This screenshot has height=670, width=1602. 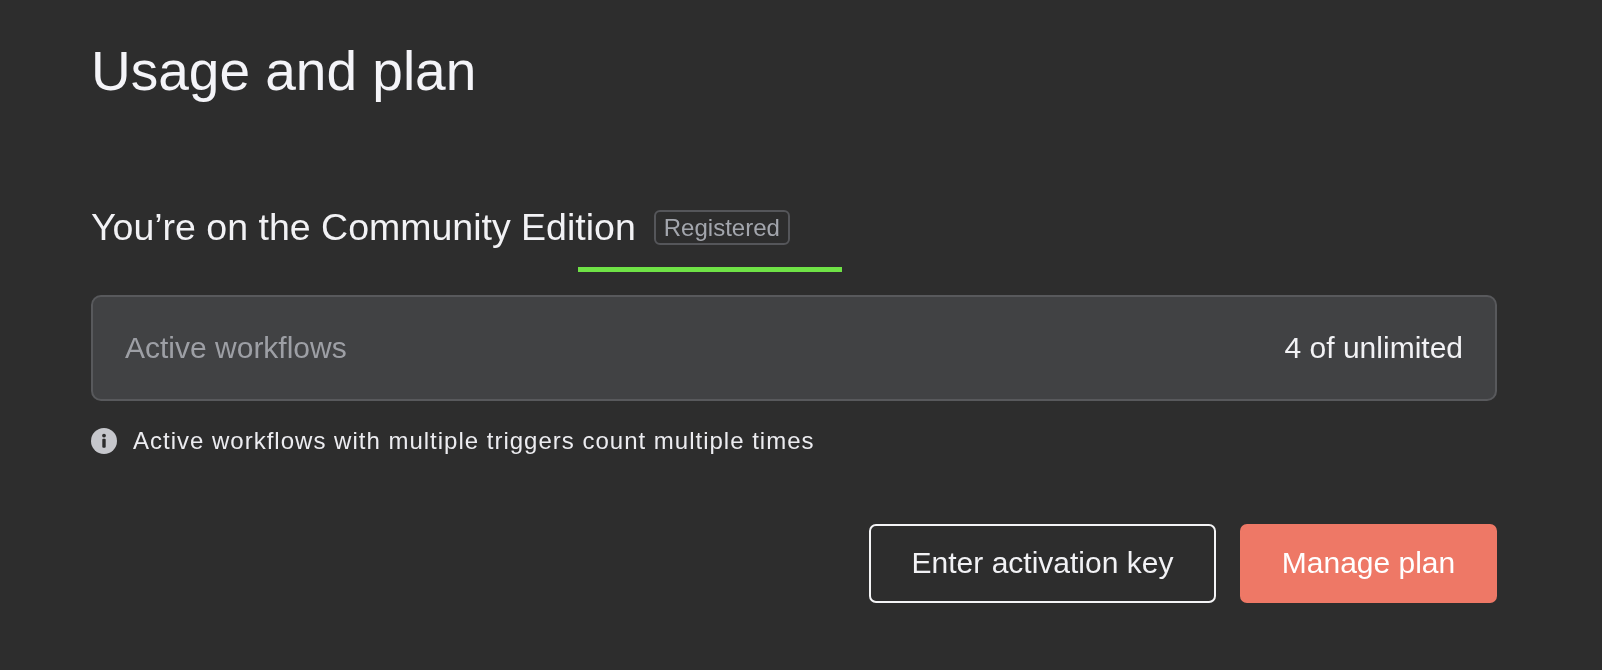 What do you see at coordinates (1373, 347) in the screenshot?
I see `usage-value: 4 of unlimited` at bounding box center [1373, 347].